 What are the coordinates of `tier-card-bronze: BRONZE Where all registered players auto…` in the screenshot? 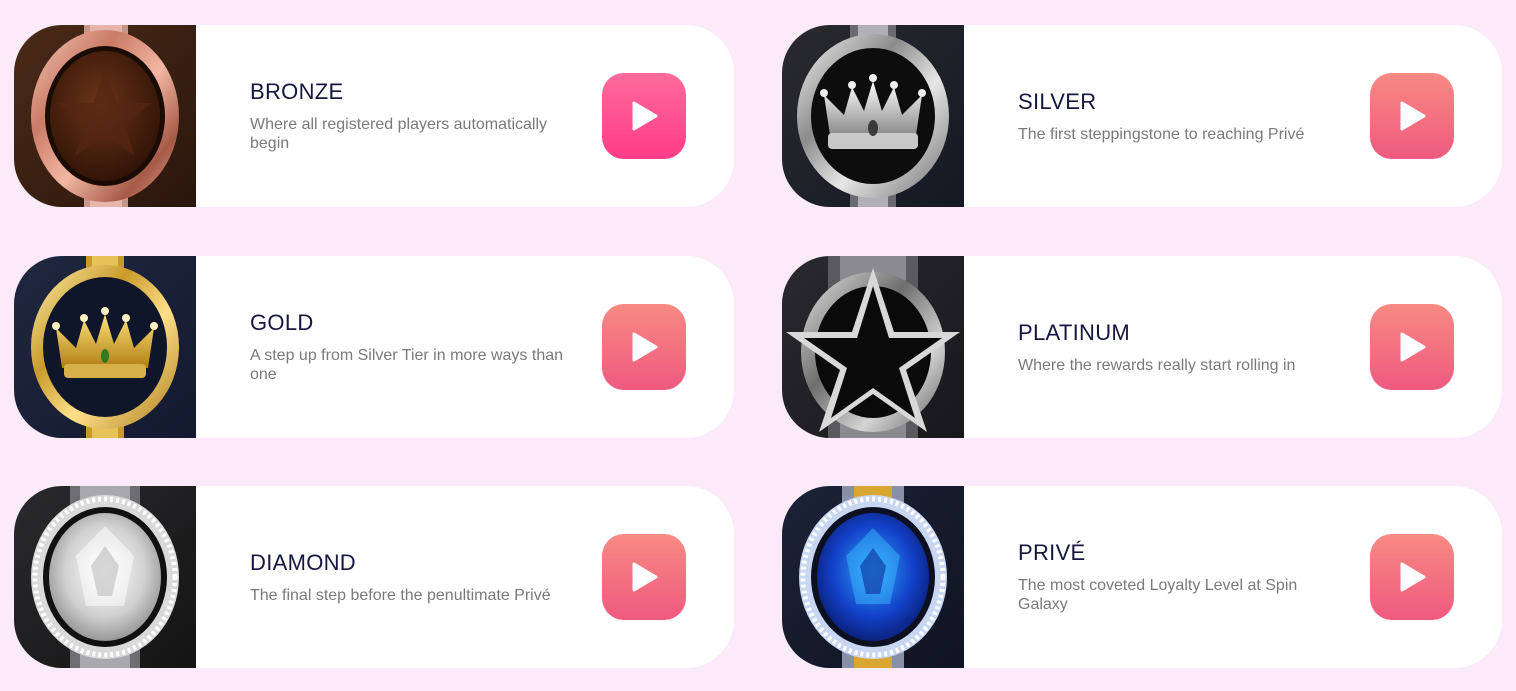 It's located at (374, 116).